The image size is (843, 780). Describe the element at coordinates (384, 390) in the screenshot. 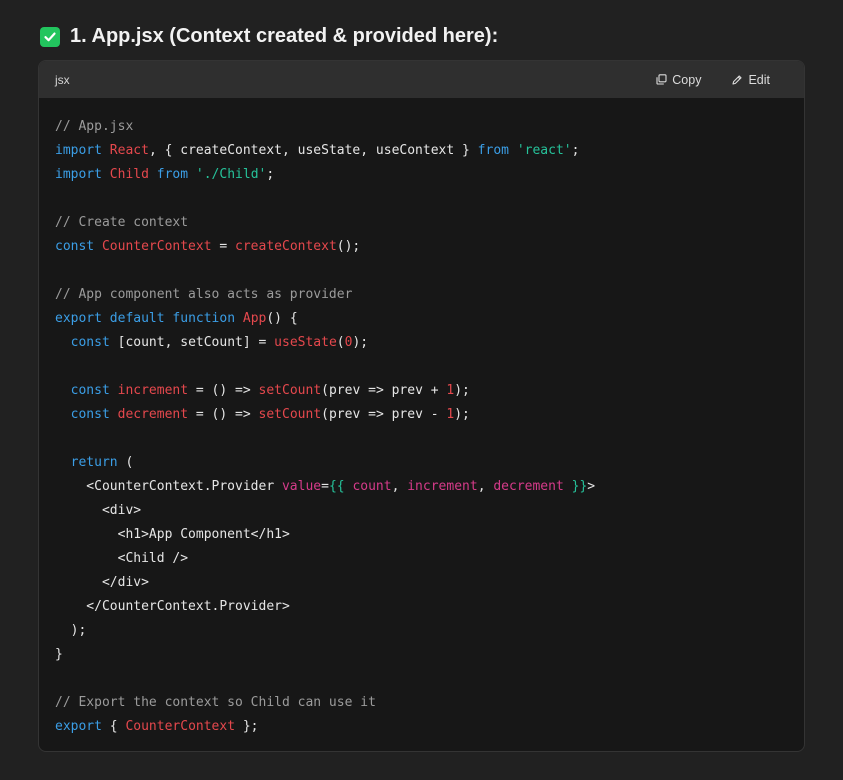

I see `code-token: (prev => prev +` at that location.